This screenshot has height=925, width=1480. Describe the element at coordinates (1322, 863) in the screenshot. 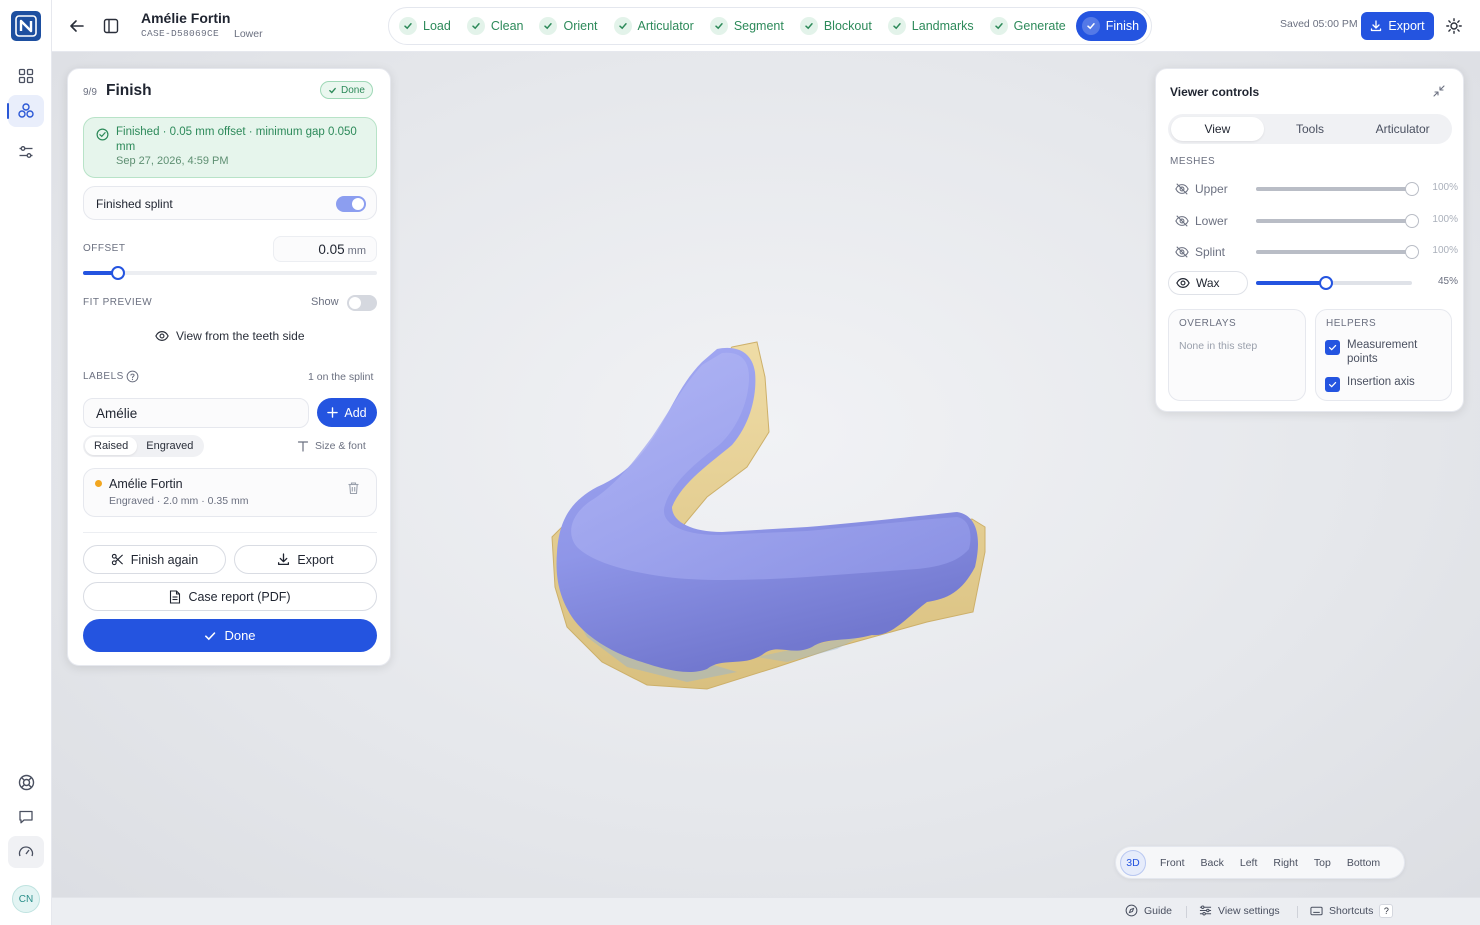

I see `preset-top: Top` at that location.